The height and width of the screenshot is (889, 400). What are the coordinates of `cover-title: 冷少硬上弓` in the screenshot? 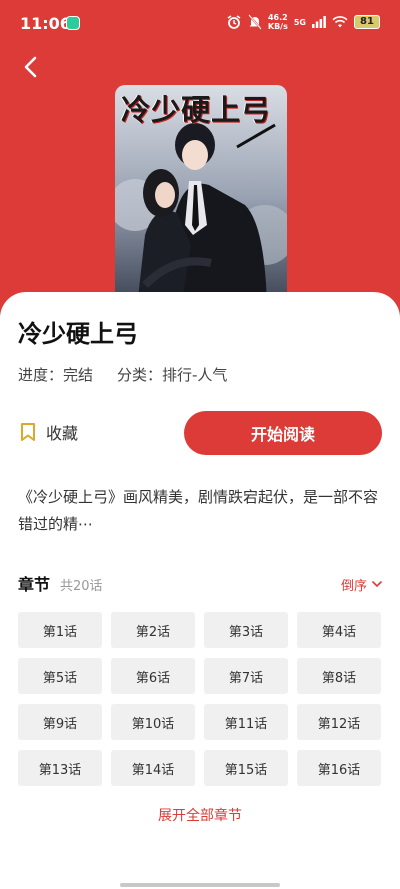 It's located at (196, 110).